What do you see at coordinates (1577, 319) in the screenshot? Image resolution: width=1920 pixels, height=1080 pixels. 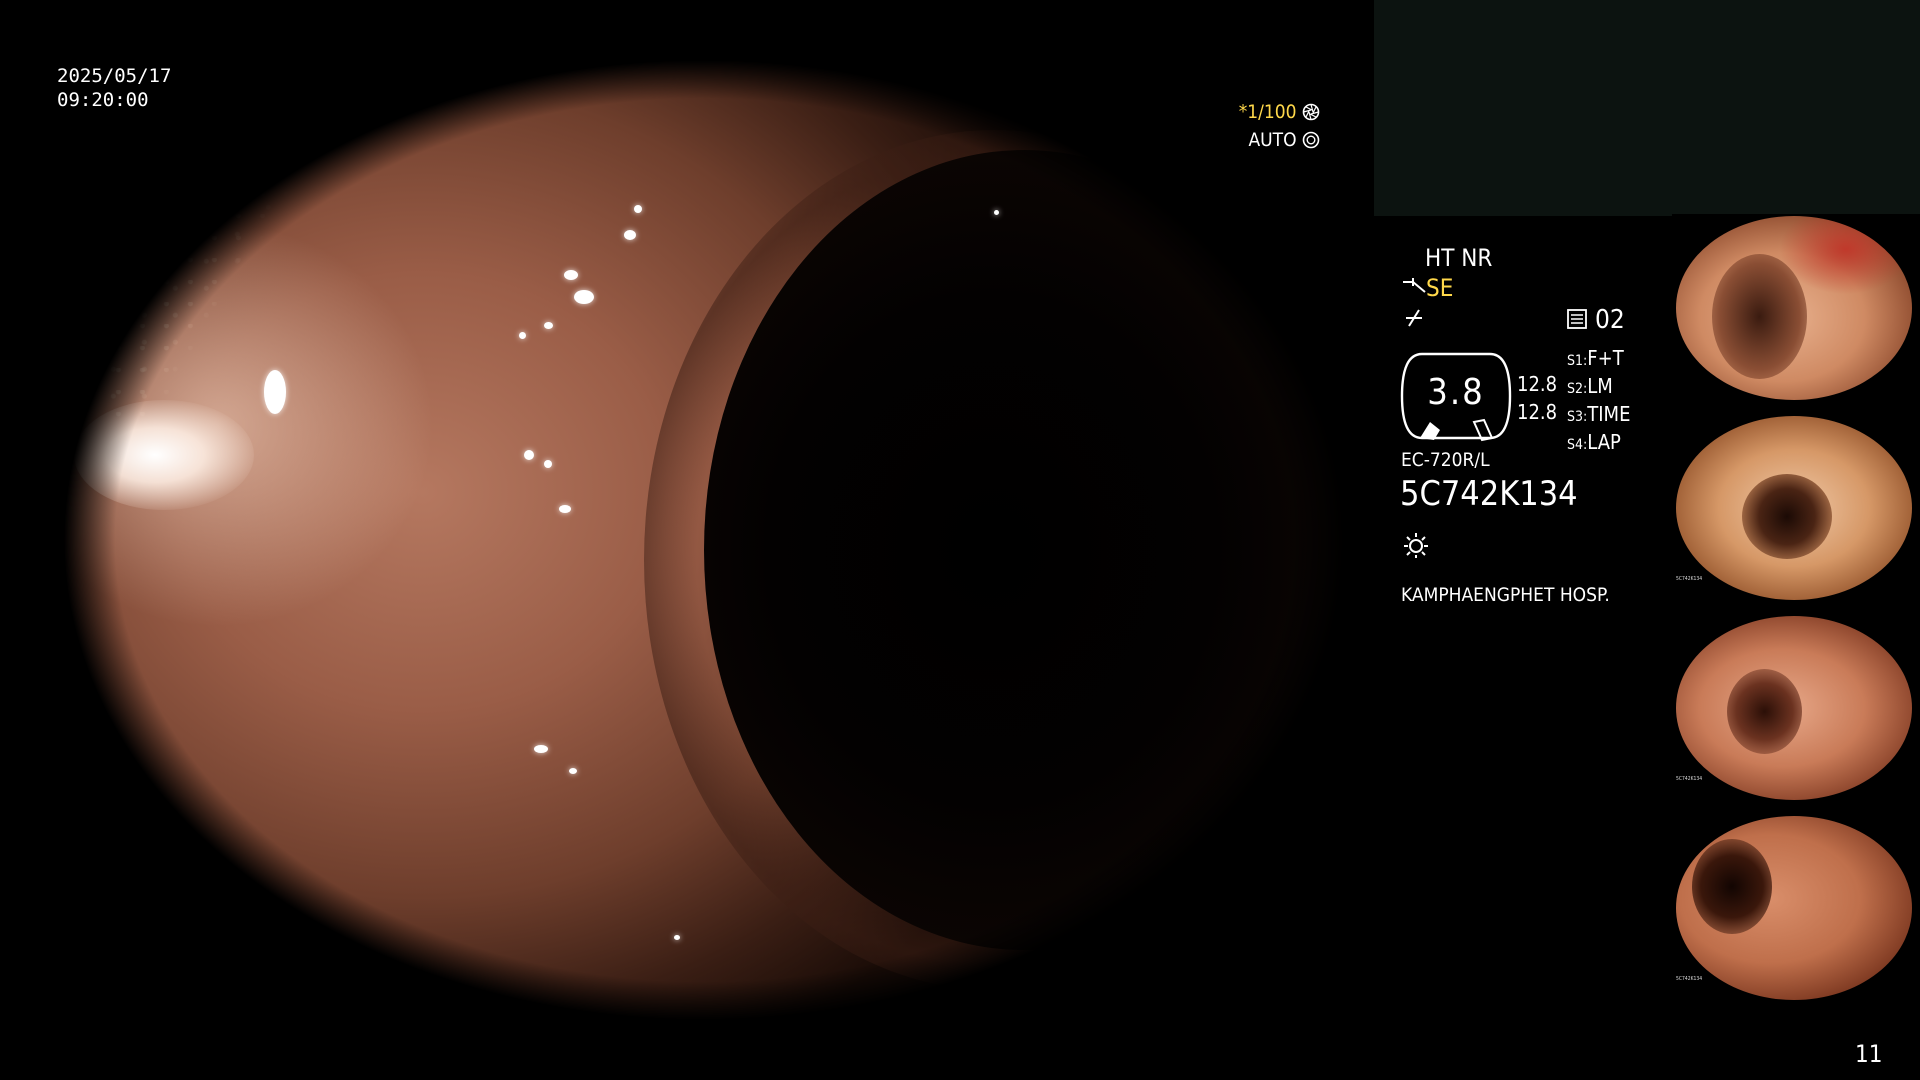 I see `storage-icon` at bounding box center [1577, 319].